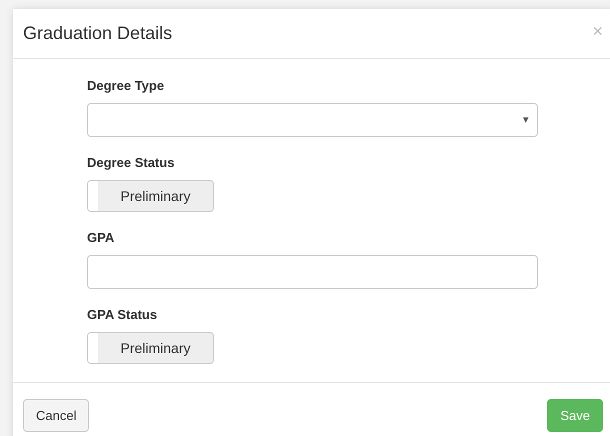 The image size is (610, 436). What do you see at coordinates (122, 315) in the screenshot?
I see `field-label: GPA Status` at bounding box center [122, 315].